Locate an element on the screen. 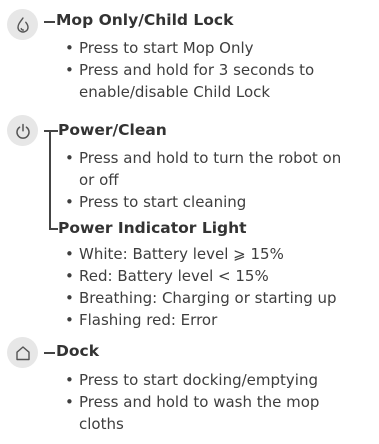 Image resolution: width=379 pixels, height=444 pixels. dock-button-icon-badge is located at coordinates (22, 352).